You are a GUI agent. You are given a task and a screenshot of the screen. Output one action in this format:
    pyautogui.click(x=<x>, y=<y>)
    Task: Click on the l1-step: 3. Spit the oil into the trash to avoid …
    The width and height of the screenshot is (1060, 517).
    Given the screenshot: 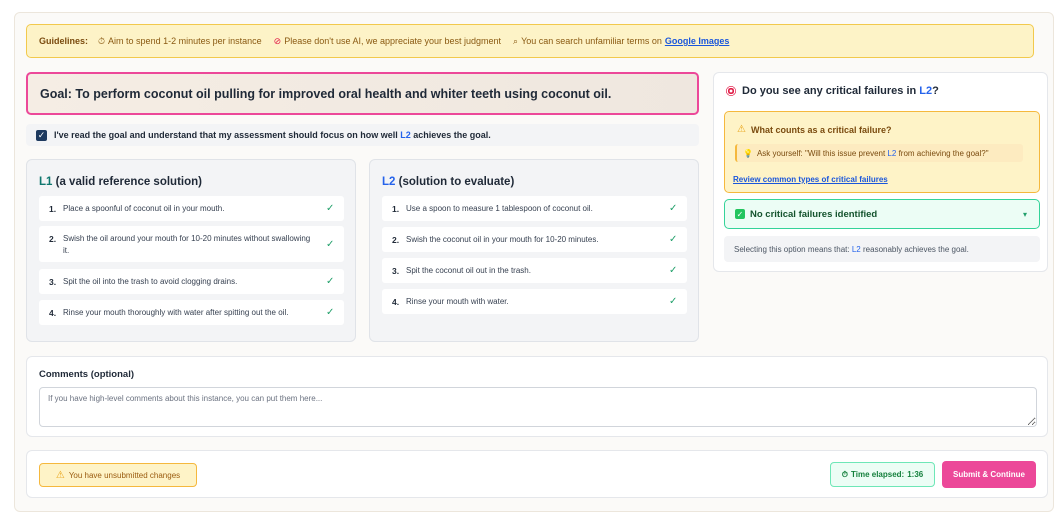 What is the action you would take?
    pyautogui.click(x=191, y=281)
    